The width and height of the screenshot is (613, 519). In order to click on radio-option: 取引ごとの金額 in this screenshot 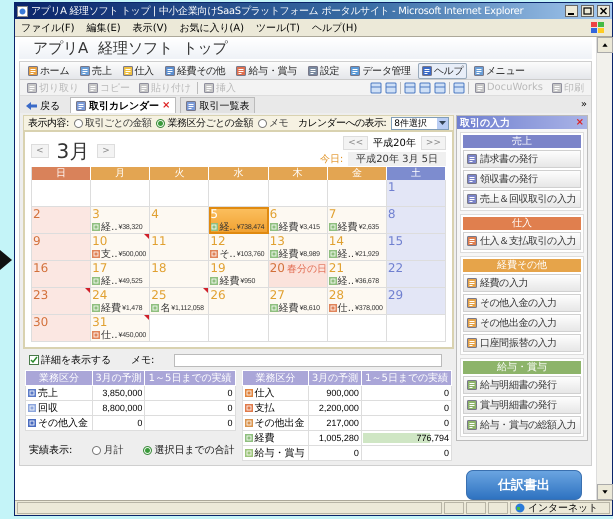, I will do `click(113, 123)`.